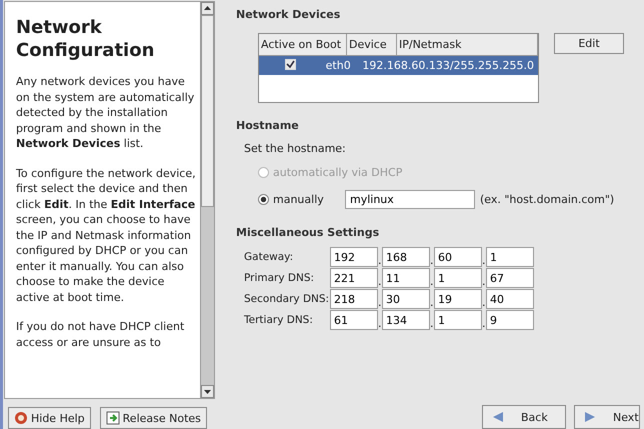  What do you see at coordinates (207, 391) in the screenshot?
I see `scroll-down-icon` at bounding box center [207, 391].